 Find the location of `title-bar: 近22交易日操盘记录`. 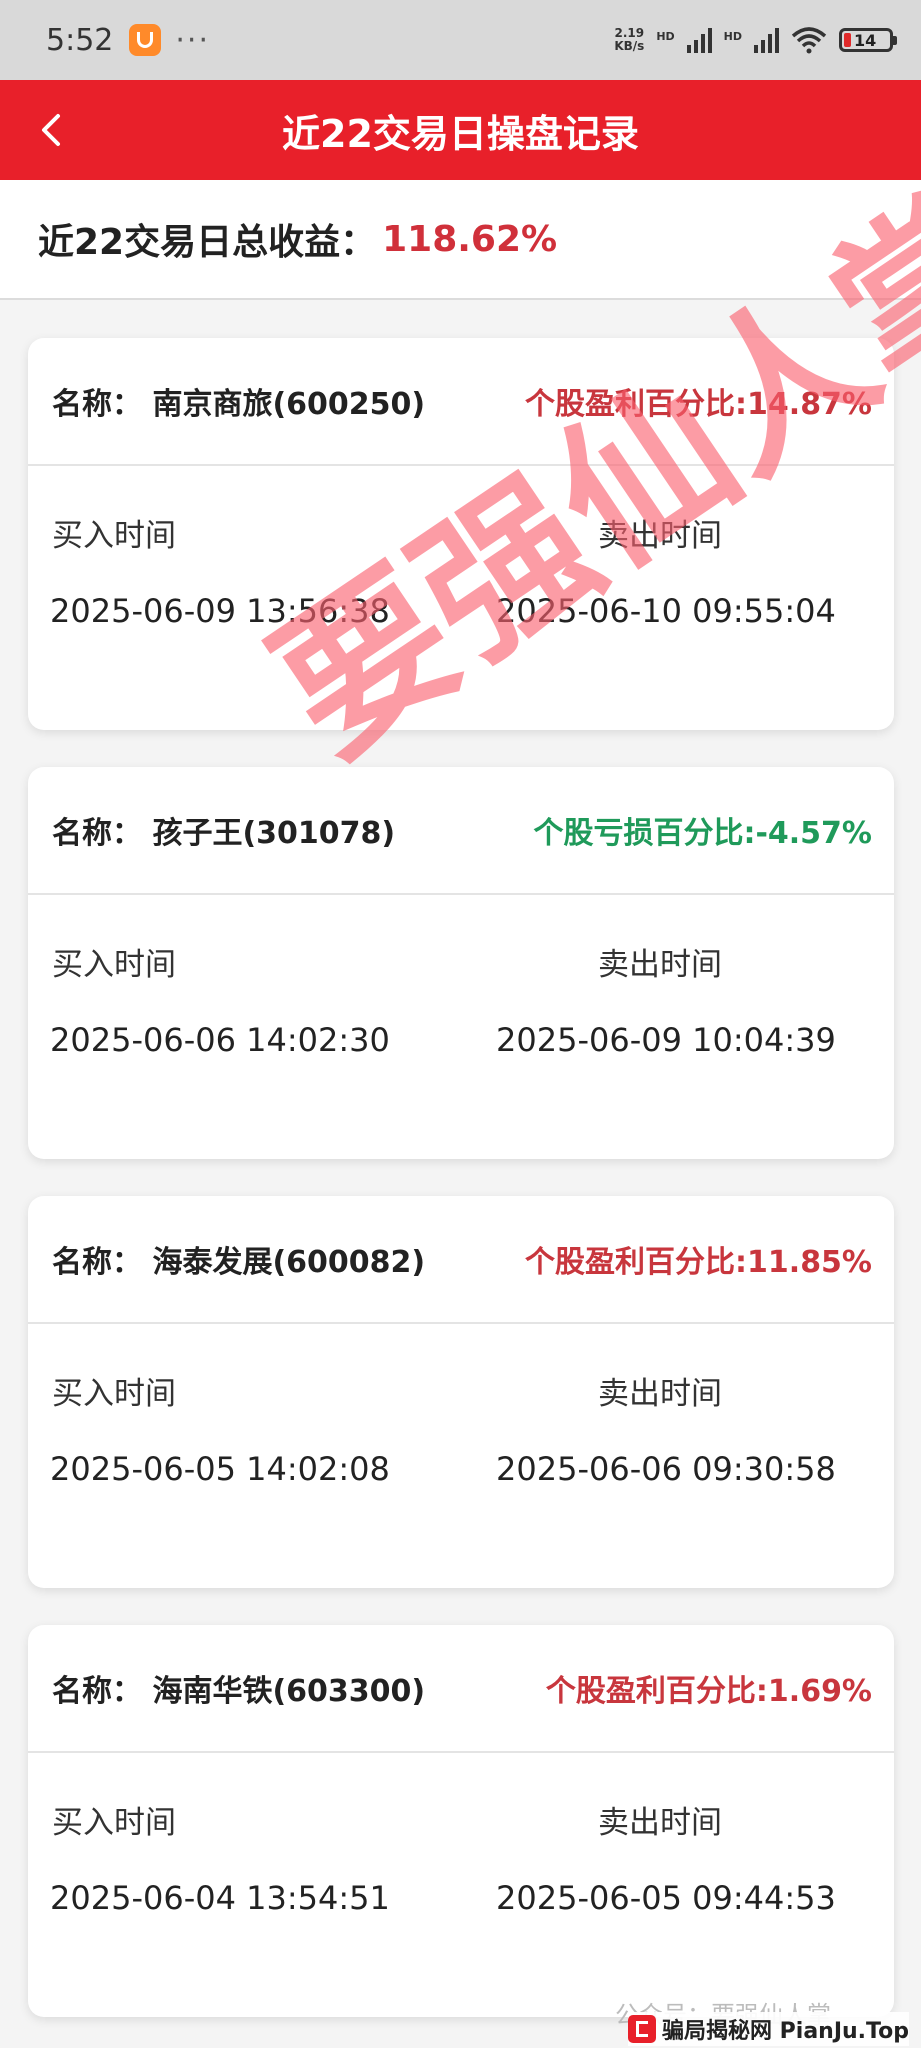

title-bar: 近22交易日操盘记录 is located at coordinates (460, 130).